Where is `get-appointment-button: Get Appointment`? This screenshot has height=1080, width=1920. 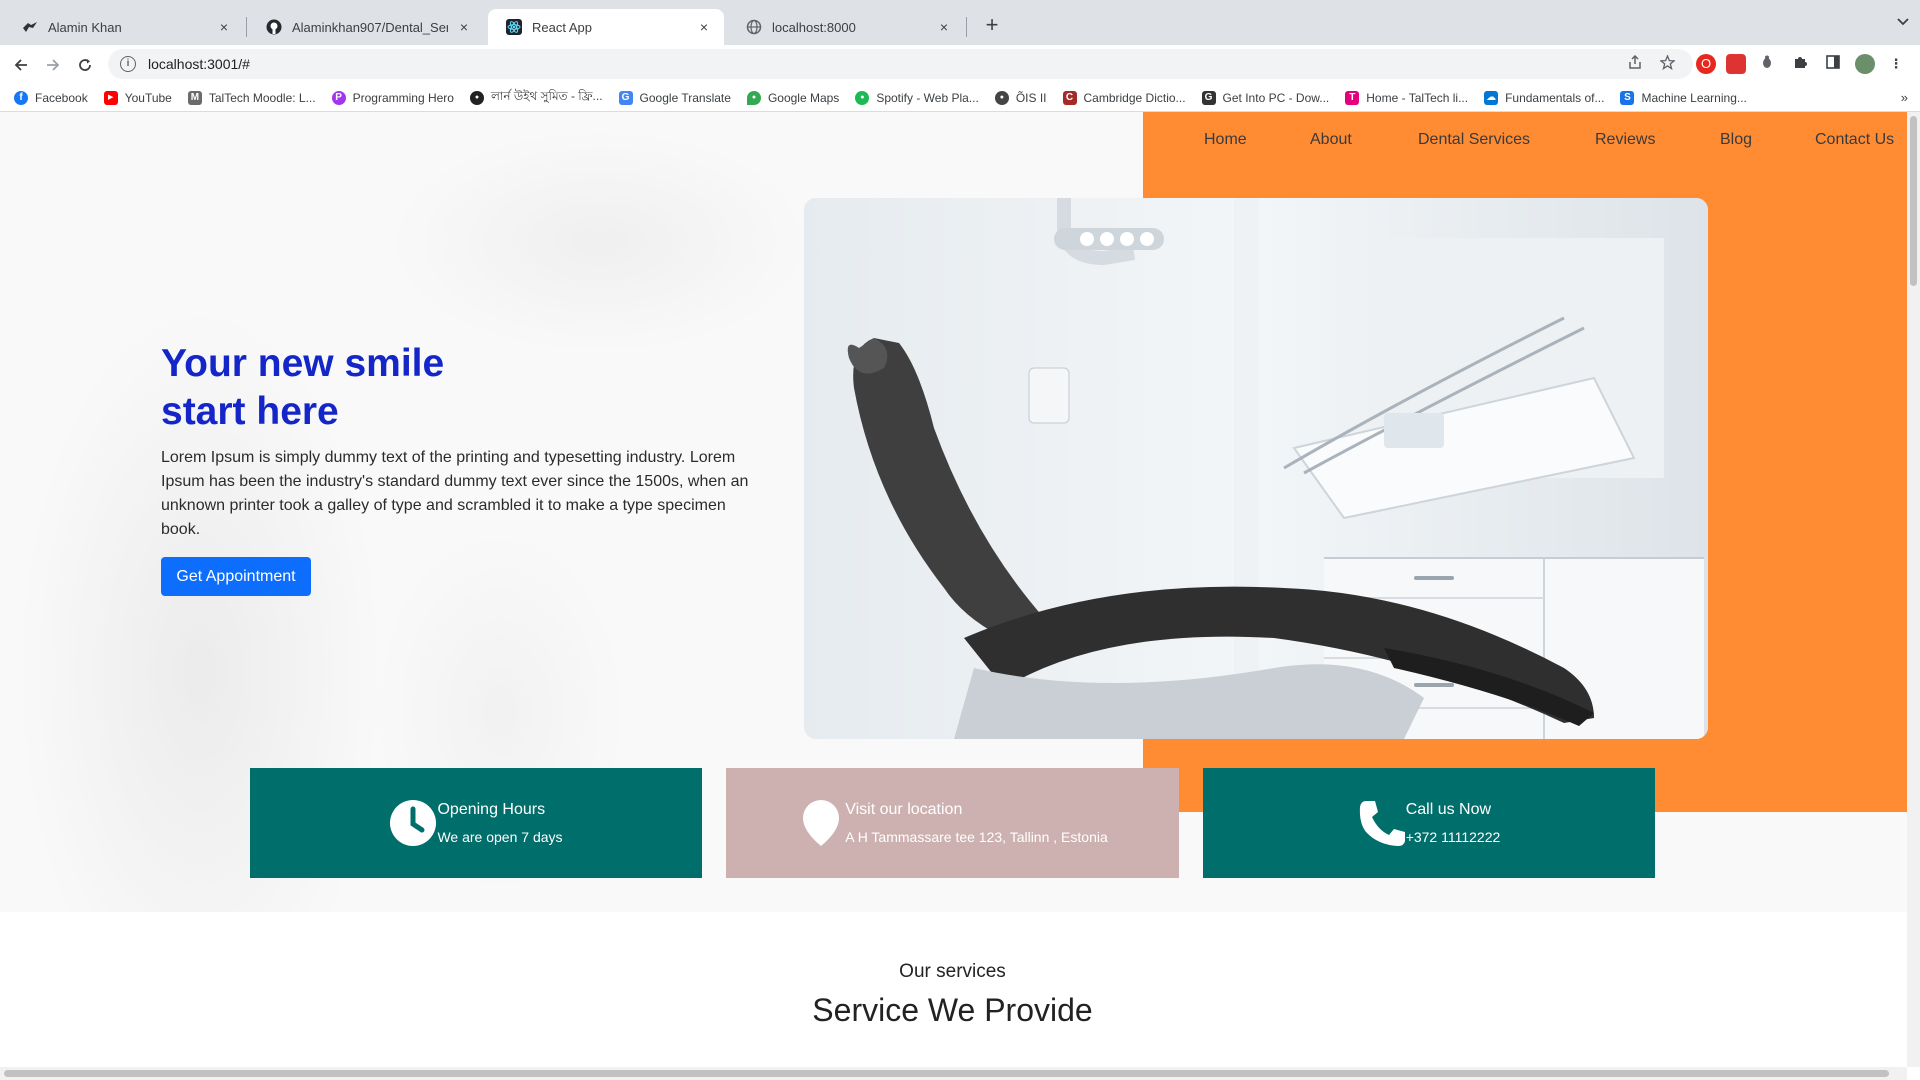 get-appointment-button: Get Appointment is located at coordinates (236, 576).